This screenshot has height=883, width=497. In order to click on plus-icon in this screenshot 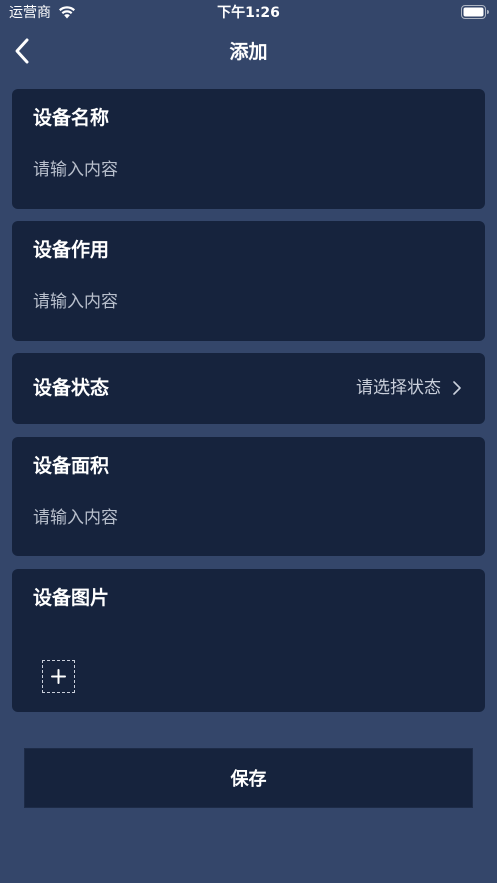, I will do `click(58, 676)`.